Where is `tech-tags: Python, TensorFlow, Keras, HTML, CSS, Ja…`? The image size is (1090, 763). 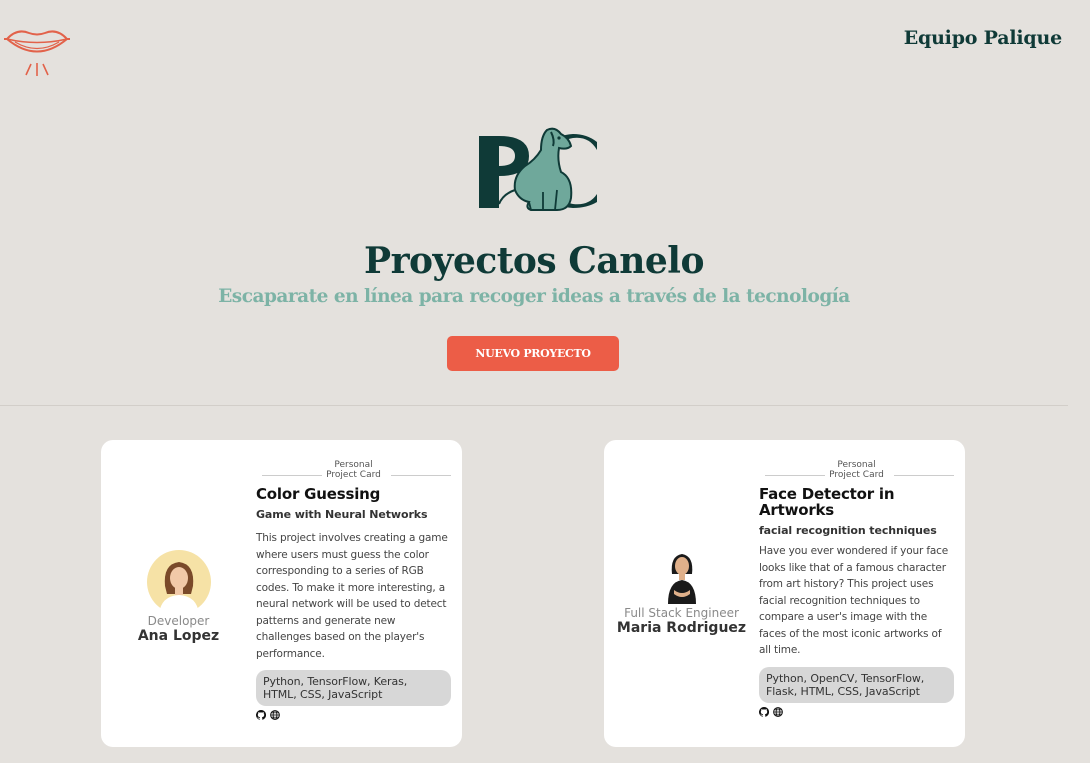
tech-tags: Python, TensorFlow, Keras, HTML, CSS, Ja… is located at coordinates (353, 688).